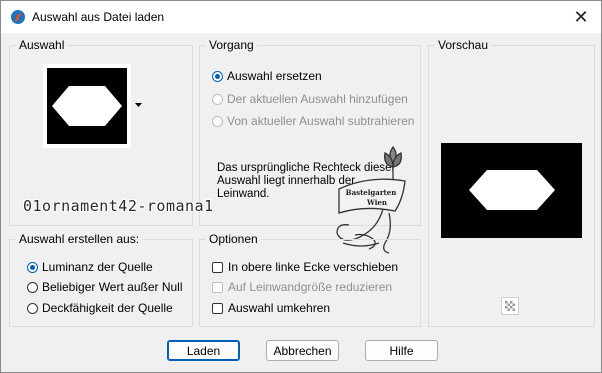 The width and height of the screenshot is (602, 373). What do you see at coordinates (138, 105) in the screenshot?
I see `dropdown-arrow-icon` at bounding box center [138, 105].